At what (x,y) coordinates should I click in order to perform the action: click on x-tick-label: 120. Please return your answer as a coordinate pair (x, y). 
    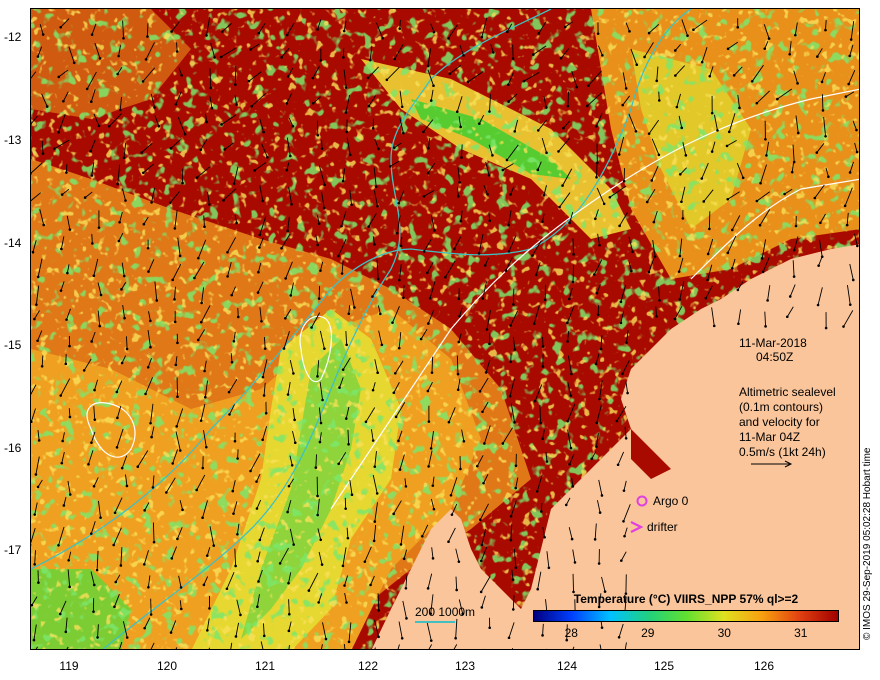
    Looking at the image, I should click on (167, 666).